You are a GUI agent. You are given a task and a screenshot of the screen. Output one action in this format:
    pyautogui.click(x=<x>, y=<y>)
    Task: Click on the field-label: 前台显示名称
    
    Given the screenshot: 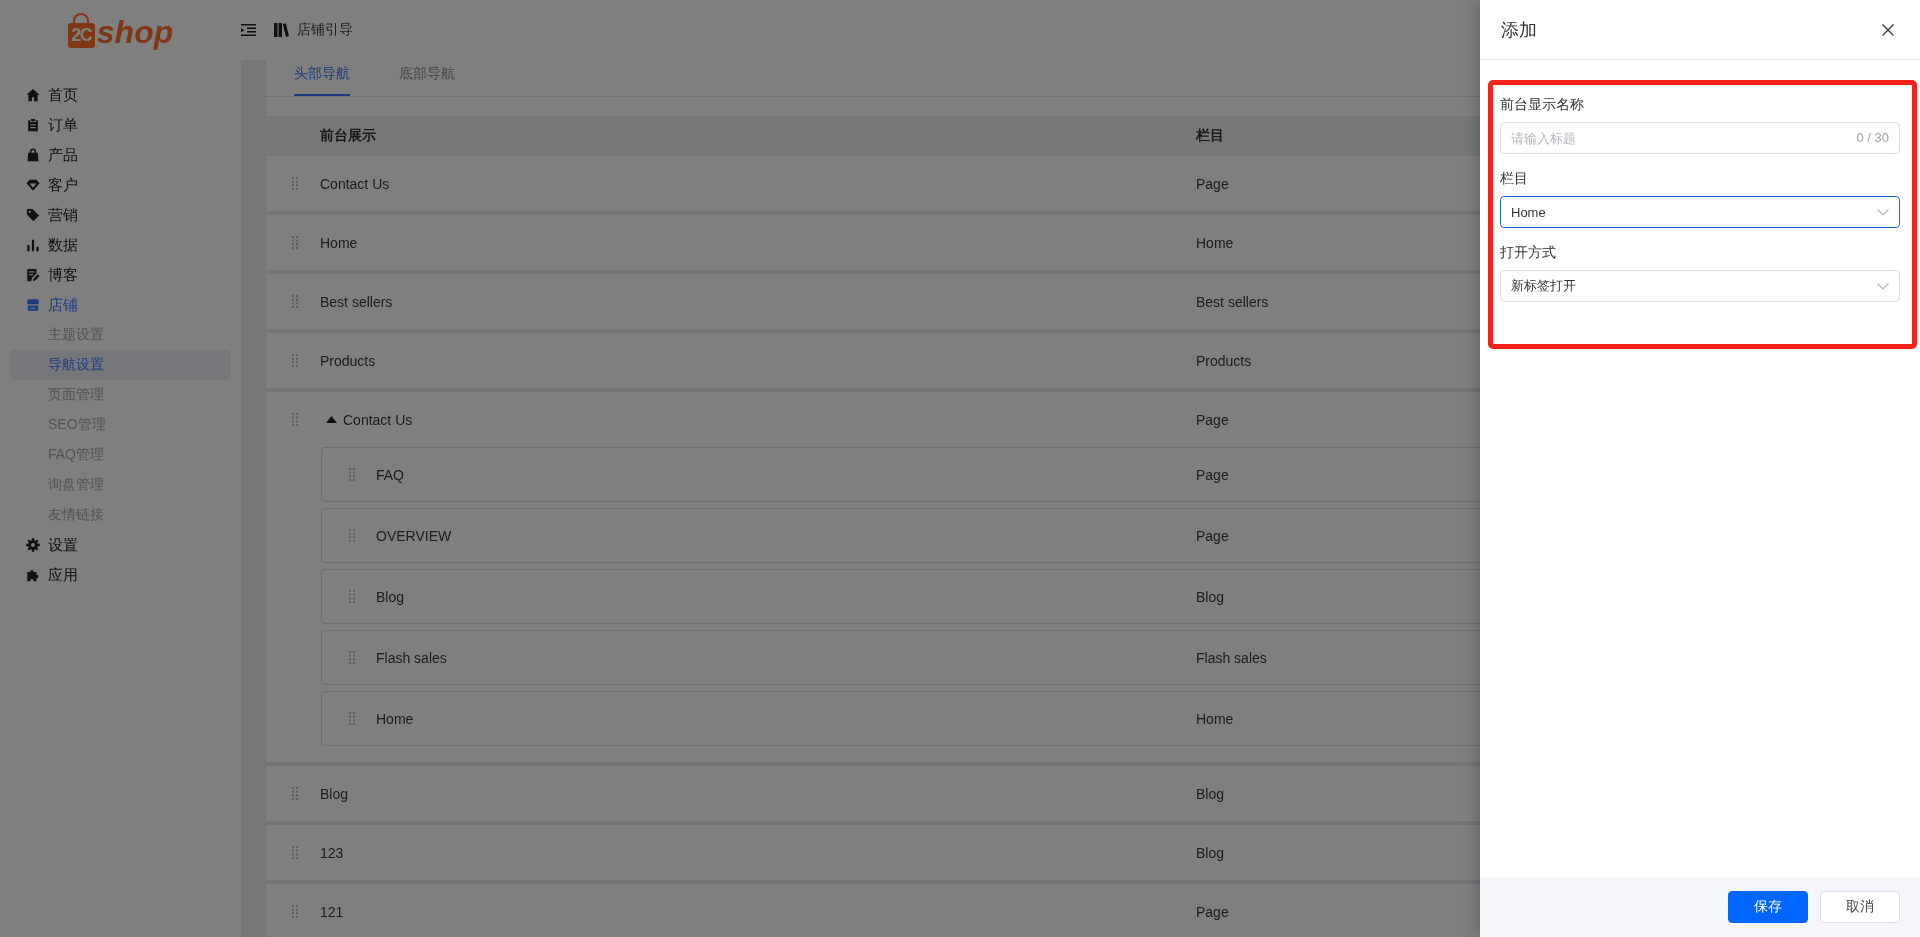 What is the action you would take?
    pyautogui.click(x=1542, y=104)
    